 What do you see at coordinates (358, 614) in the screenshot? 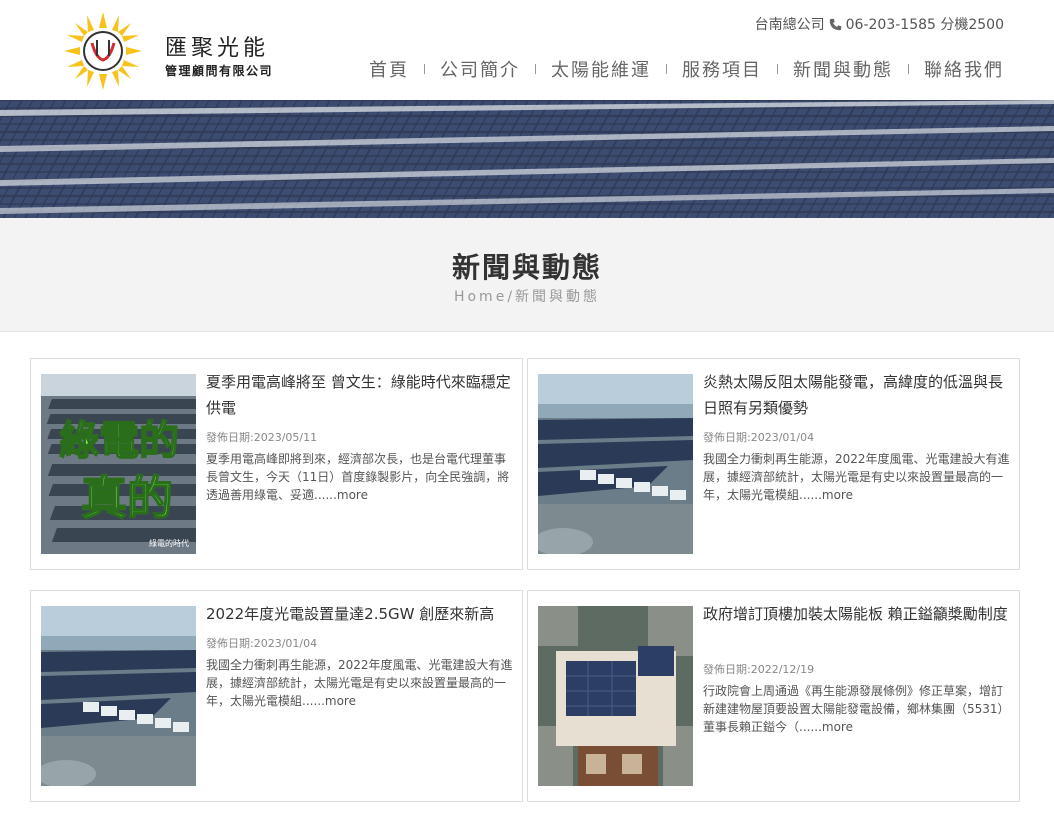
I see `news-title: 2022年度光電設置量達2.5GW 創歷來新高` at bounding box center [358, 614].